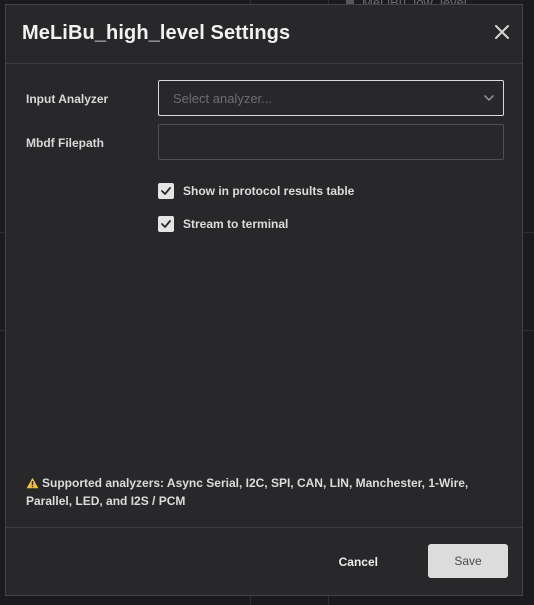 This screenshot has height=605, width=534. Describe the element at coordinates (269, 191) in the screenshot. I see `show-in-results-label: Show in protocol results table` at that location.